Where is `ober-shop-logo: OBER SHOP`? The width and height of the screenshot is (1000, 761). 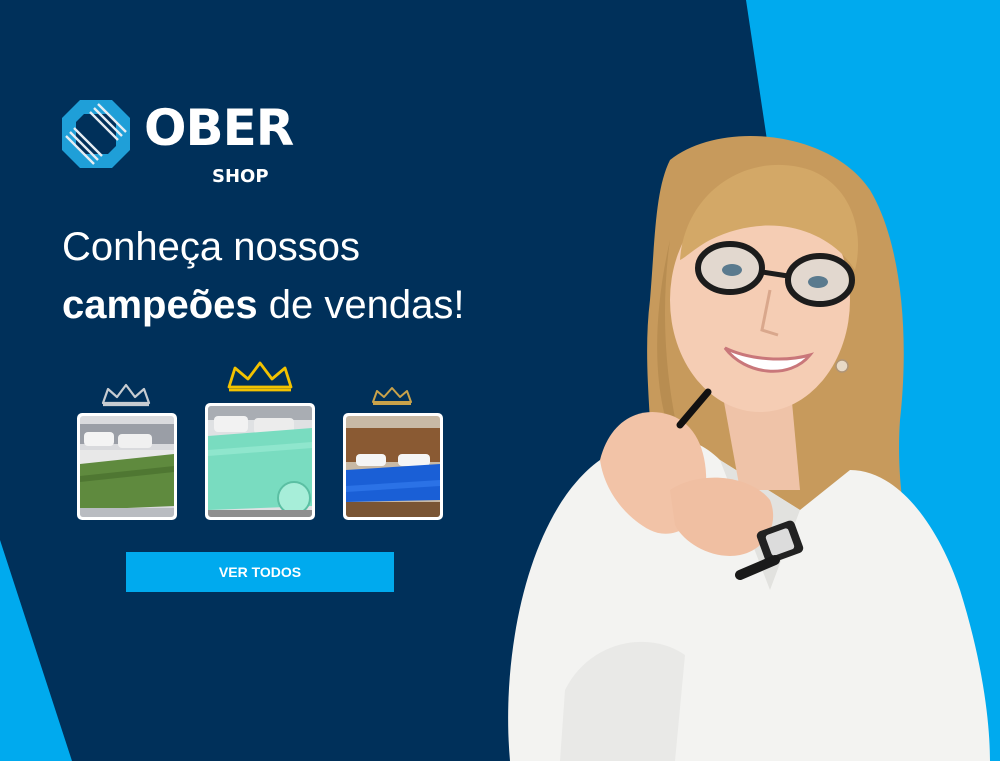 ober-shop-logo: OBER SHOP is located at coordinates (180, 146).